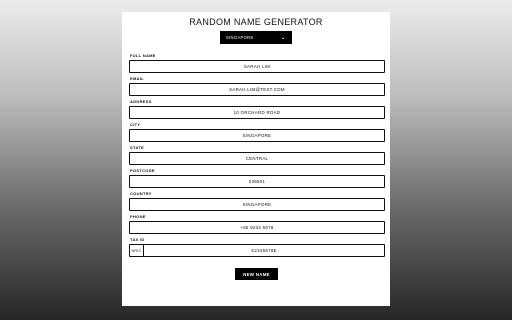 This screenshot has width=512, height=320. I want to click on phone-label: PHONE, so click(138, 216).